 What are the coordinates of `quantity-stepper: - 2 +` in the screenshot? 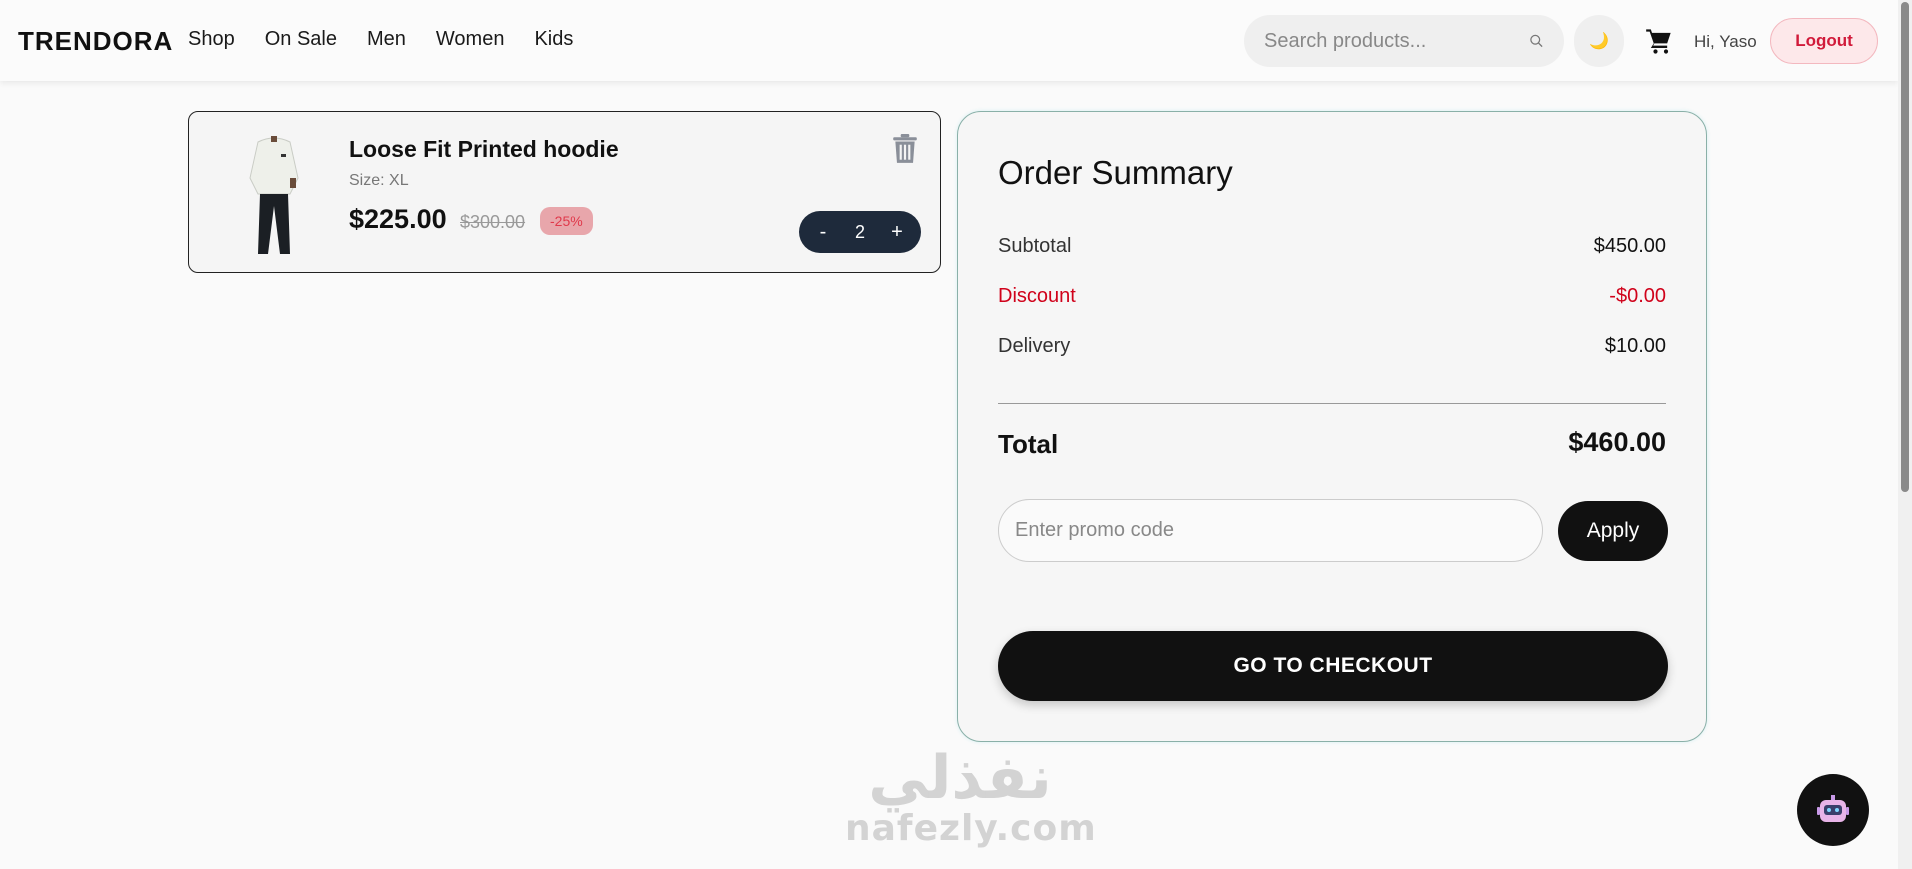 It's located at (860, 232).